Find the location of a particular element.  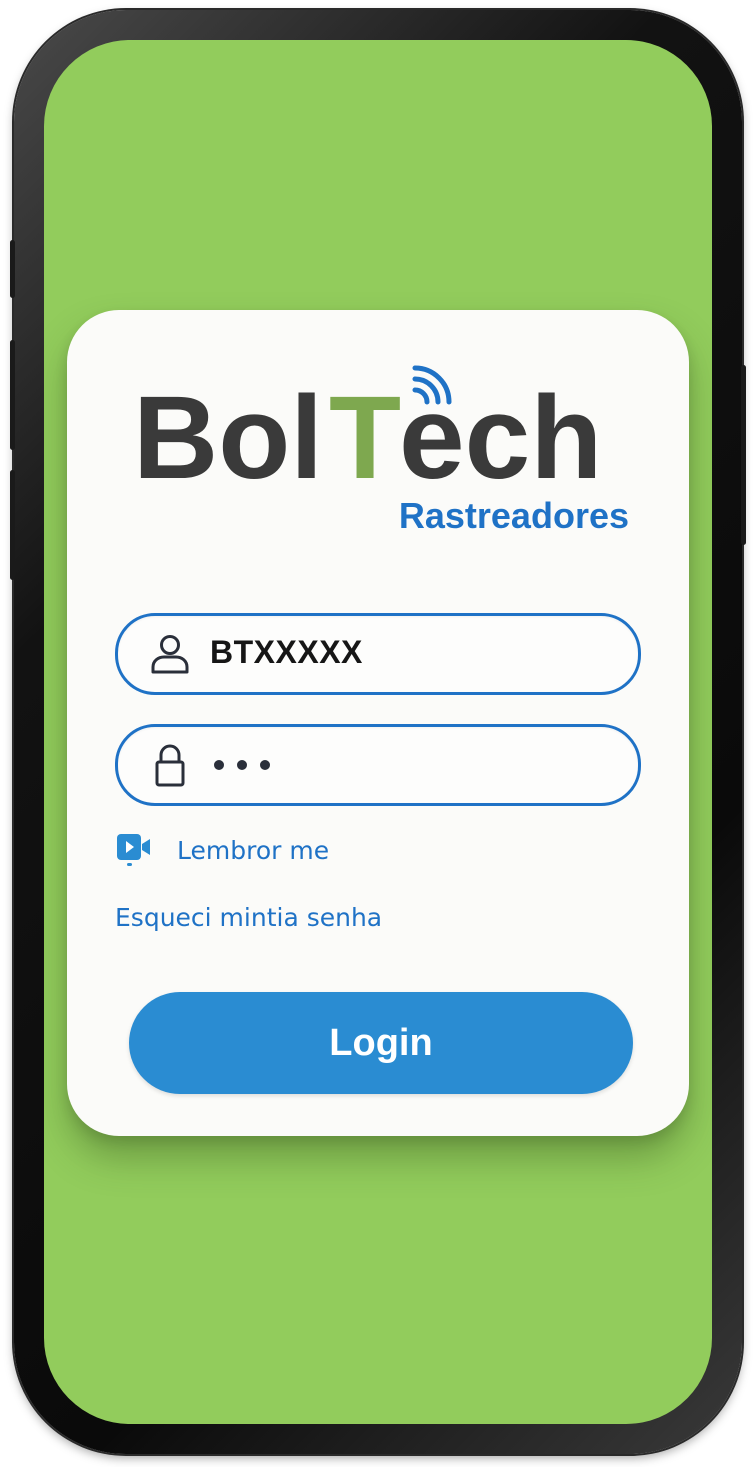

volume-up-button is located at coordinates (12, 269).